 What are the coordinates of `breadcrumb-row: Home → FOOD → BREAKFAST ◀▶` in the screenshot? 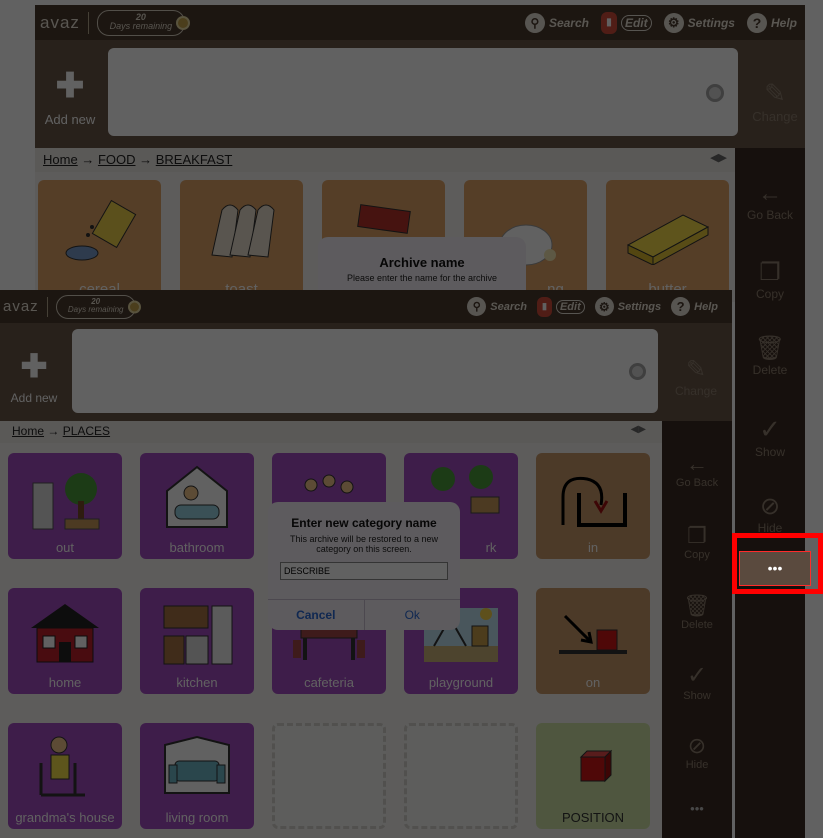 It's located at (385, 160).